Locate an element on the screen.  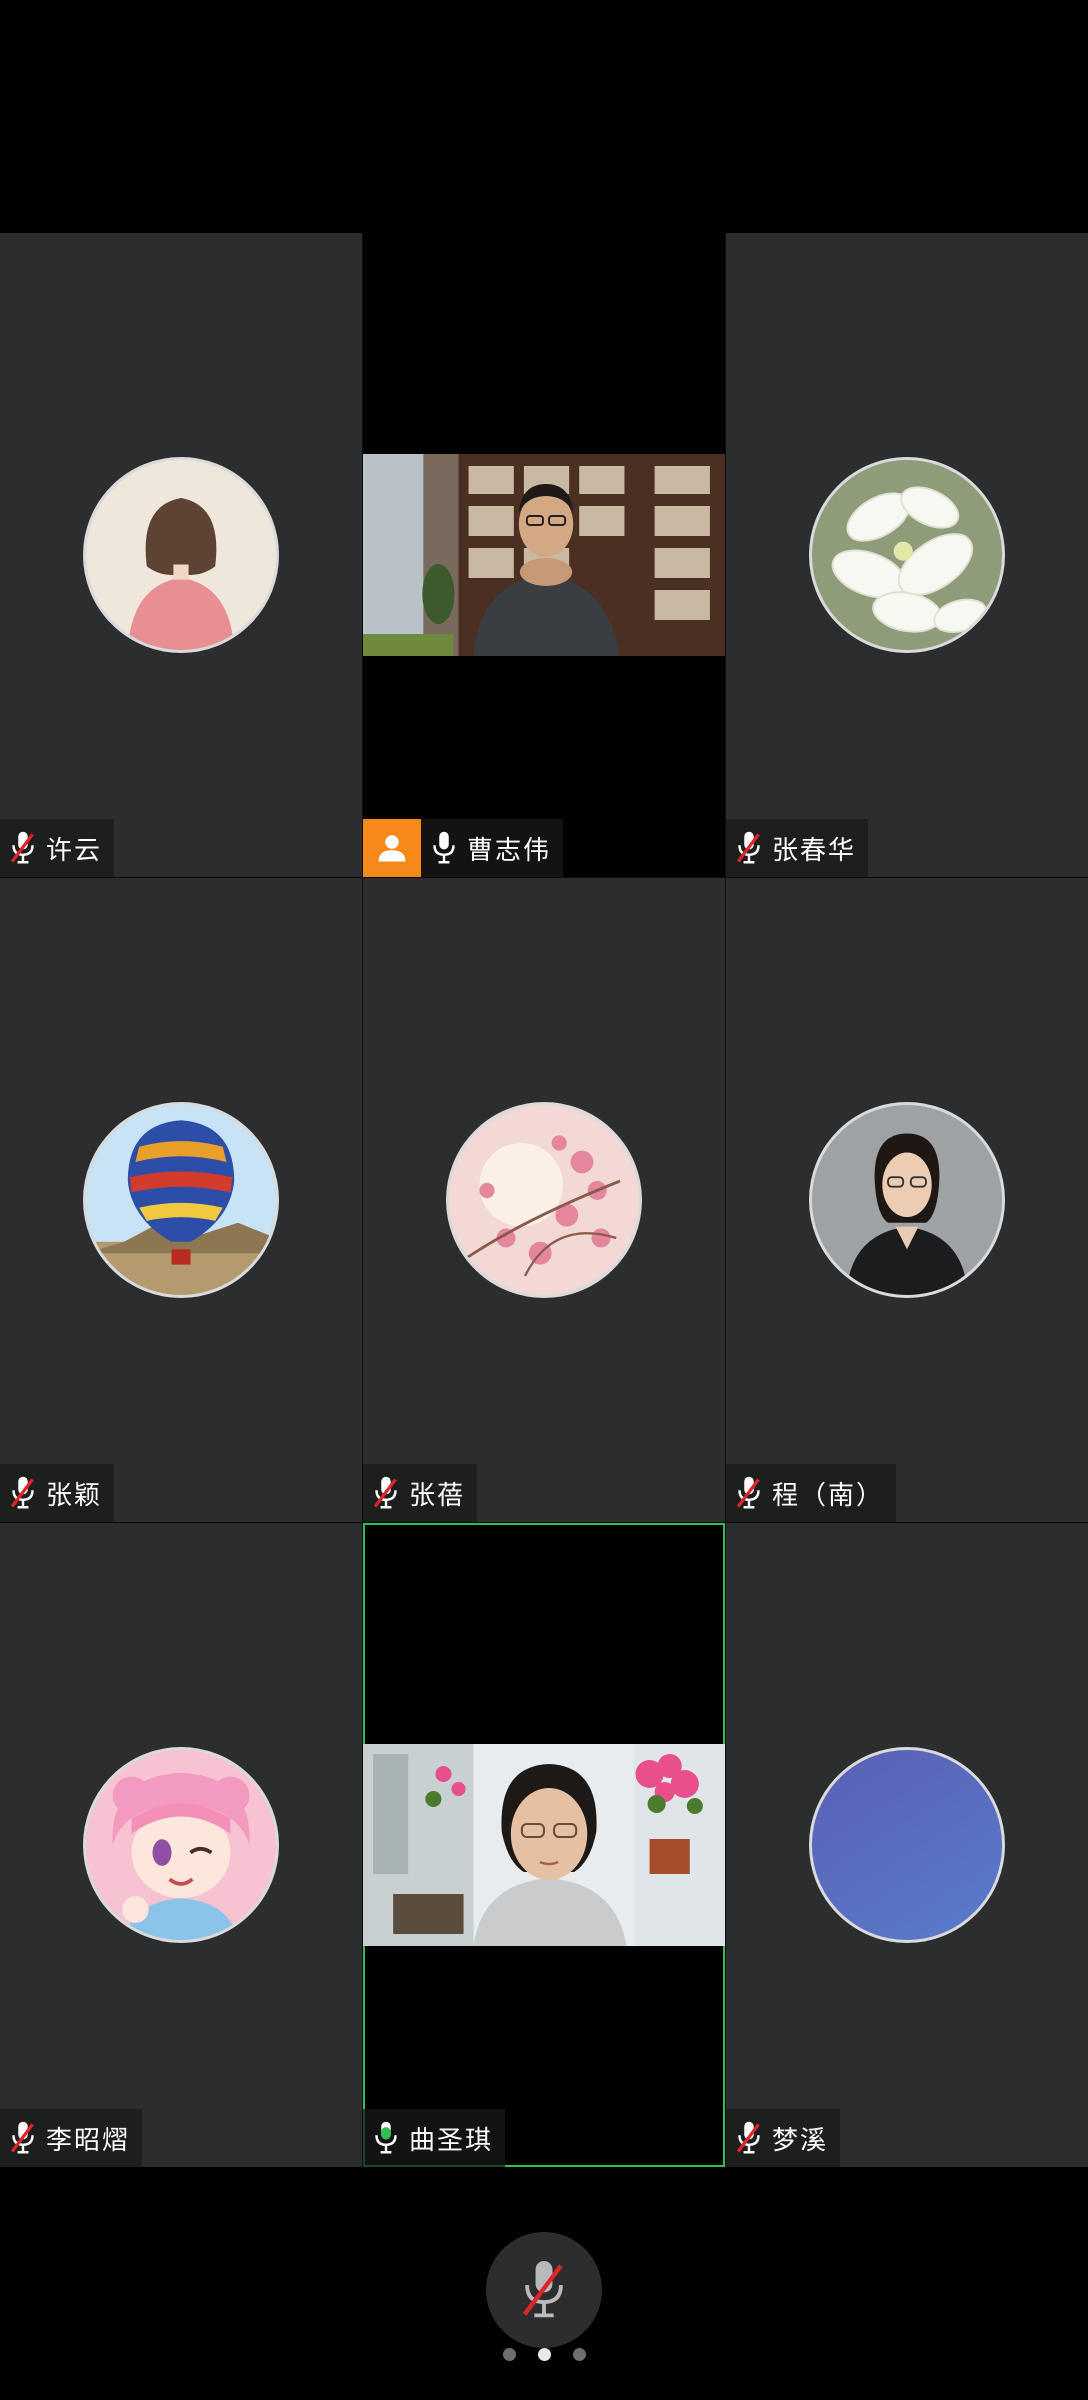
anime-girl-avatar-icon is located at coordinates (181, 1845).